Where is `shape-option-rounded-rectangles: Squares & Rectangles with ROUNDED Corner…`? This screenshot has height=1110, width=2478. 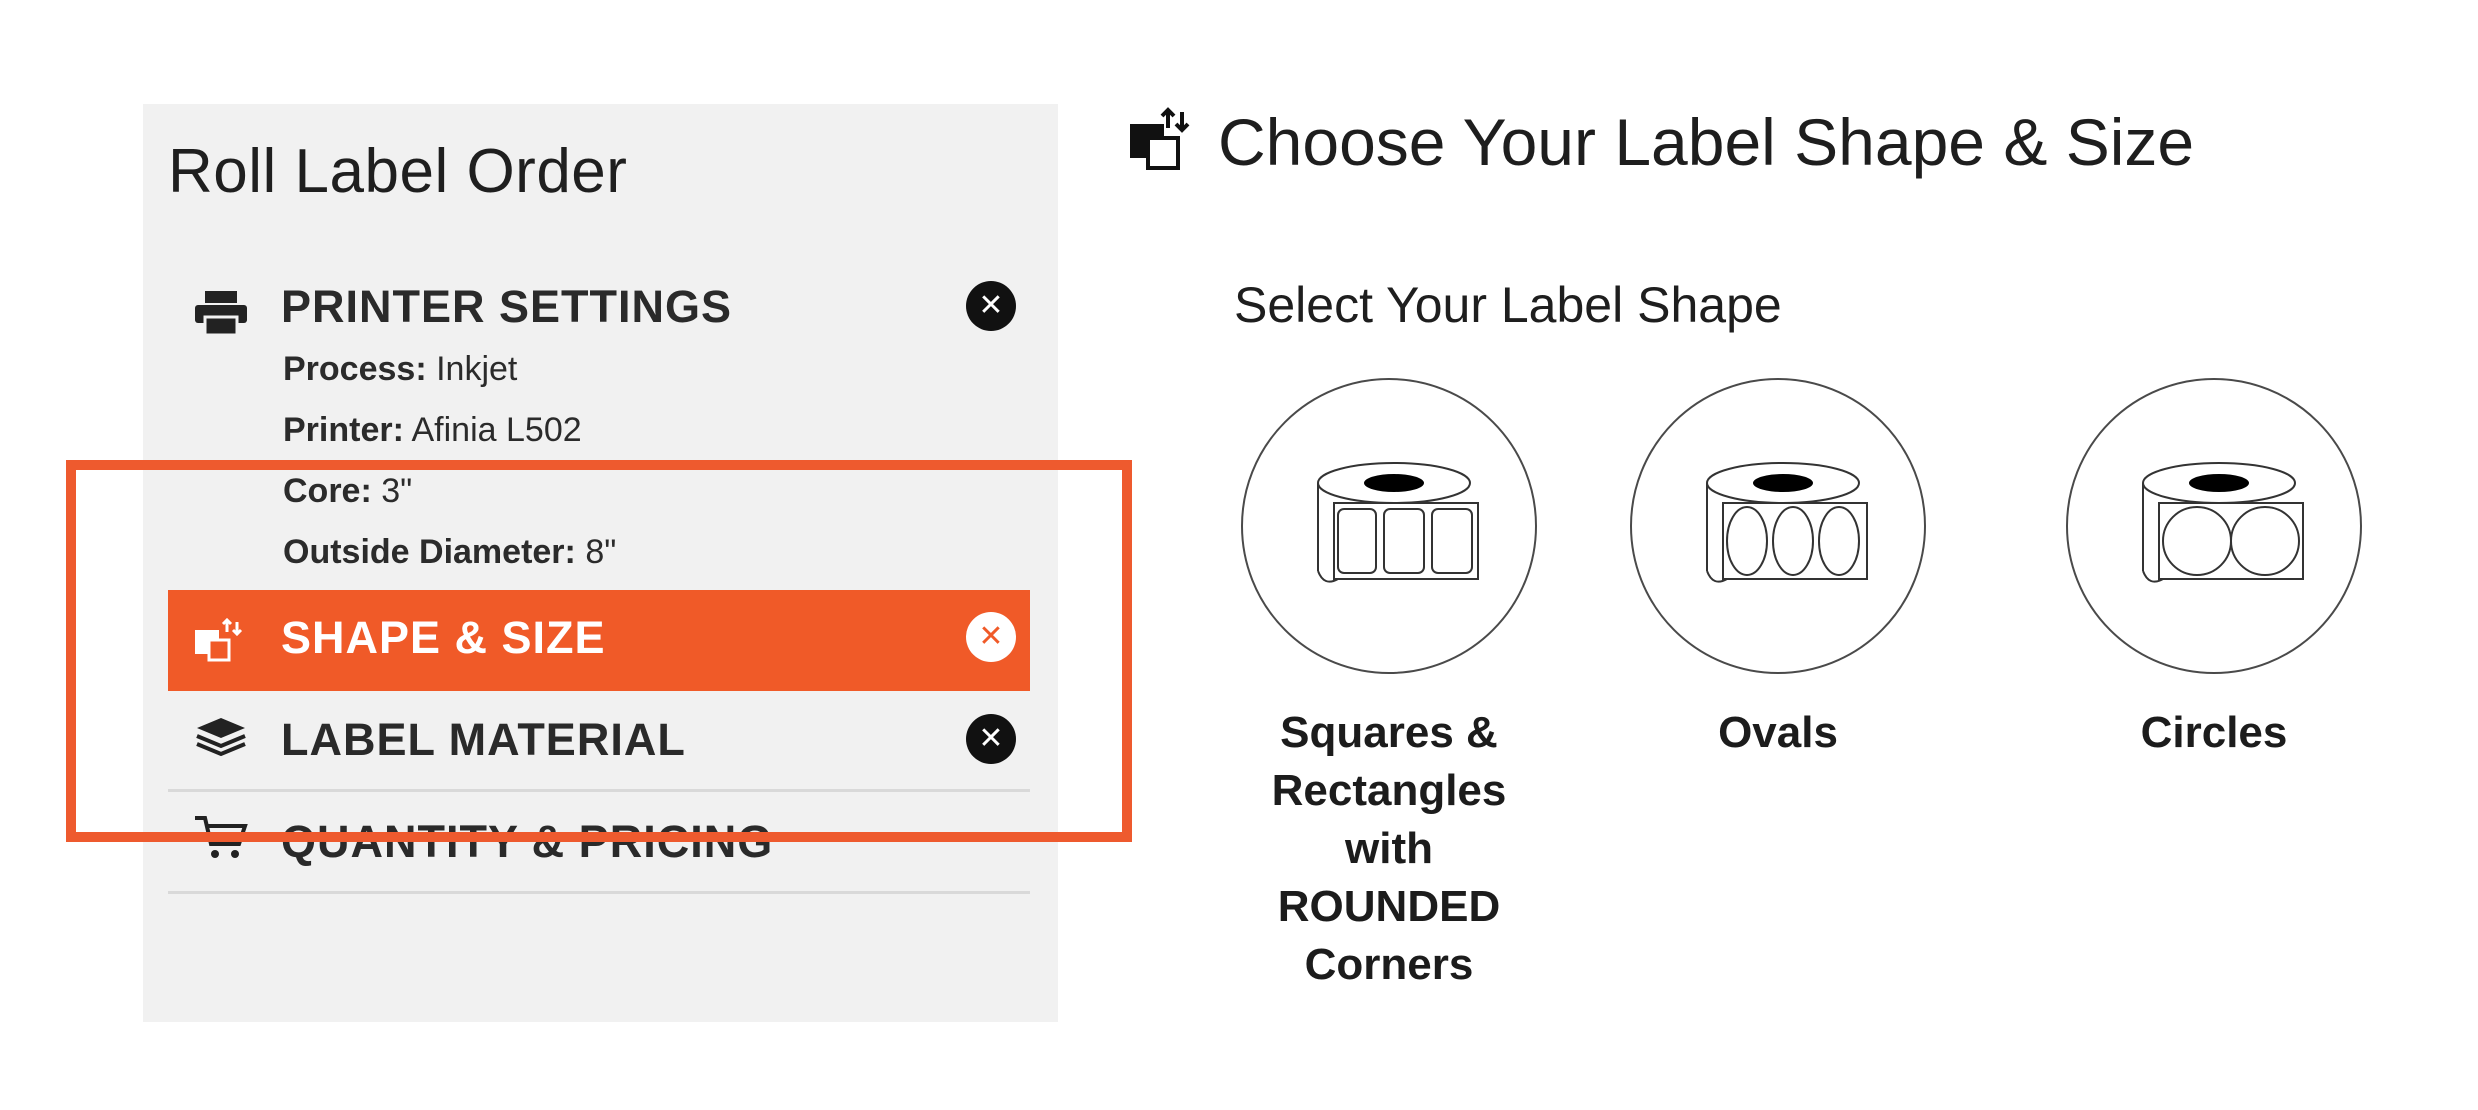 shape-option-rounded-rectangles: Squares & Rectangles with ROUNDED Corner… is located at coordinates (1389, 686).